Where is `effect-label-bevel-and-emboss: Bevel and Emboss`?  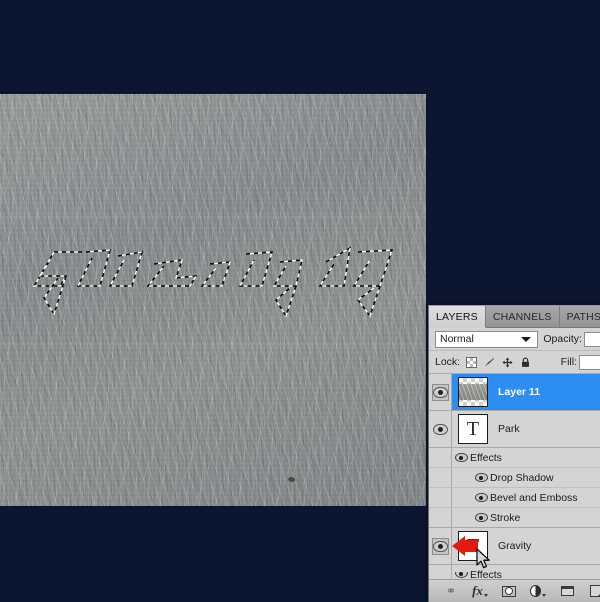 effect-label-bevel-and-emboss: Bevel and Emboss is located at coordinates (534, 497).